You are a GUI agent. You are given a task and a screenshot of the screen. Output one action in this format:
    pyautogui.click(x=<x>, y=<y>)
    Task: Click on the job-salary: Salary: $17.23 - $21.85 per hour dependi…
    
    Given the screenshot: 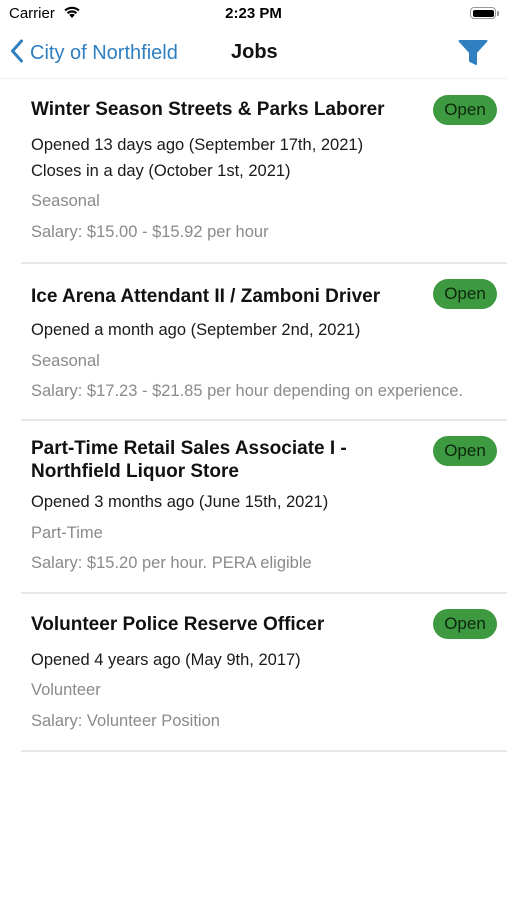 What is the action you would take?
    pyautogui.click(x=247, y=391)
    